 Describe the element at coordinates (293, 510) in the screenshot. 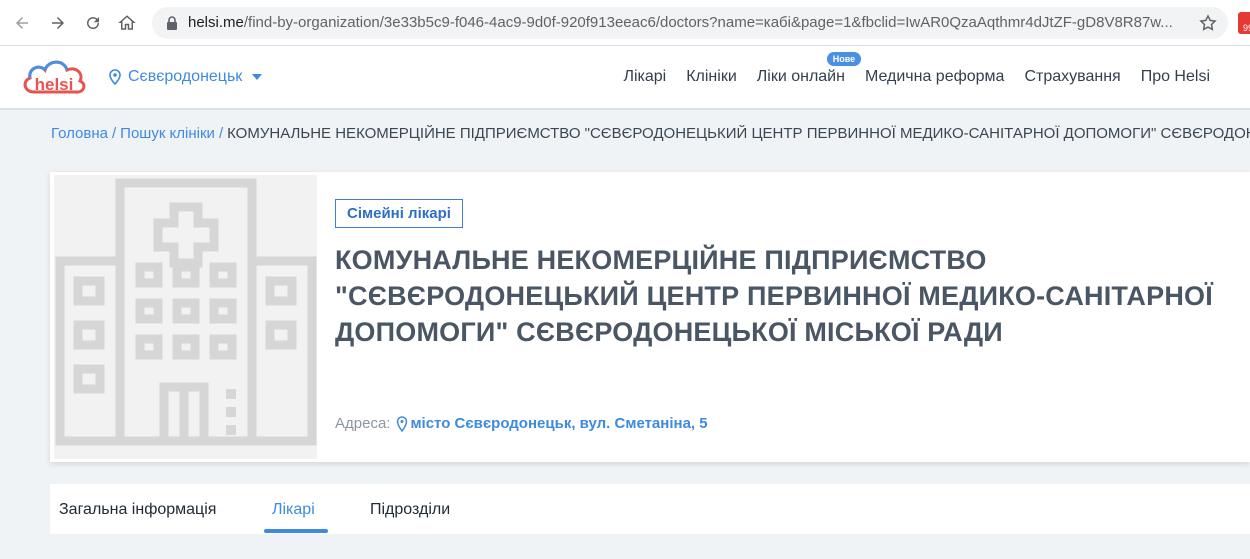

I see `tab-doctors: Лікарі` at that location.